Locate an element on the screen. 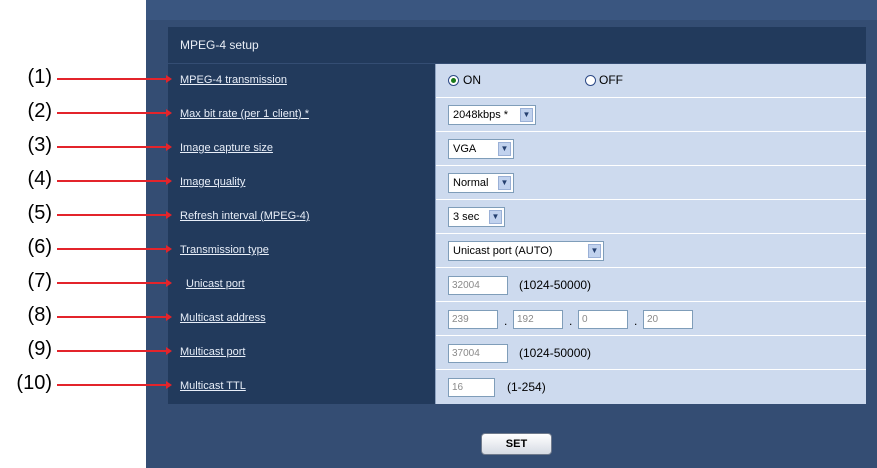 The height and width of the screenshot is (468, 877). section-title: MPEG-4 setup is located at coordinates (517, 45).